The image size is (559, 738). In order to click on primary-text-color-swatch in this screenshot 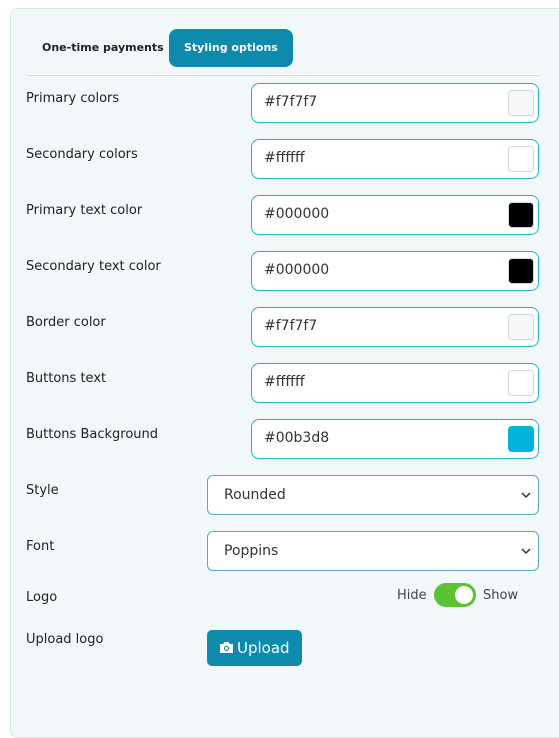, I will do `click(521, 215)`.